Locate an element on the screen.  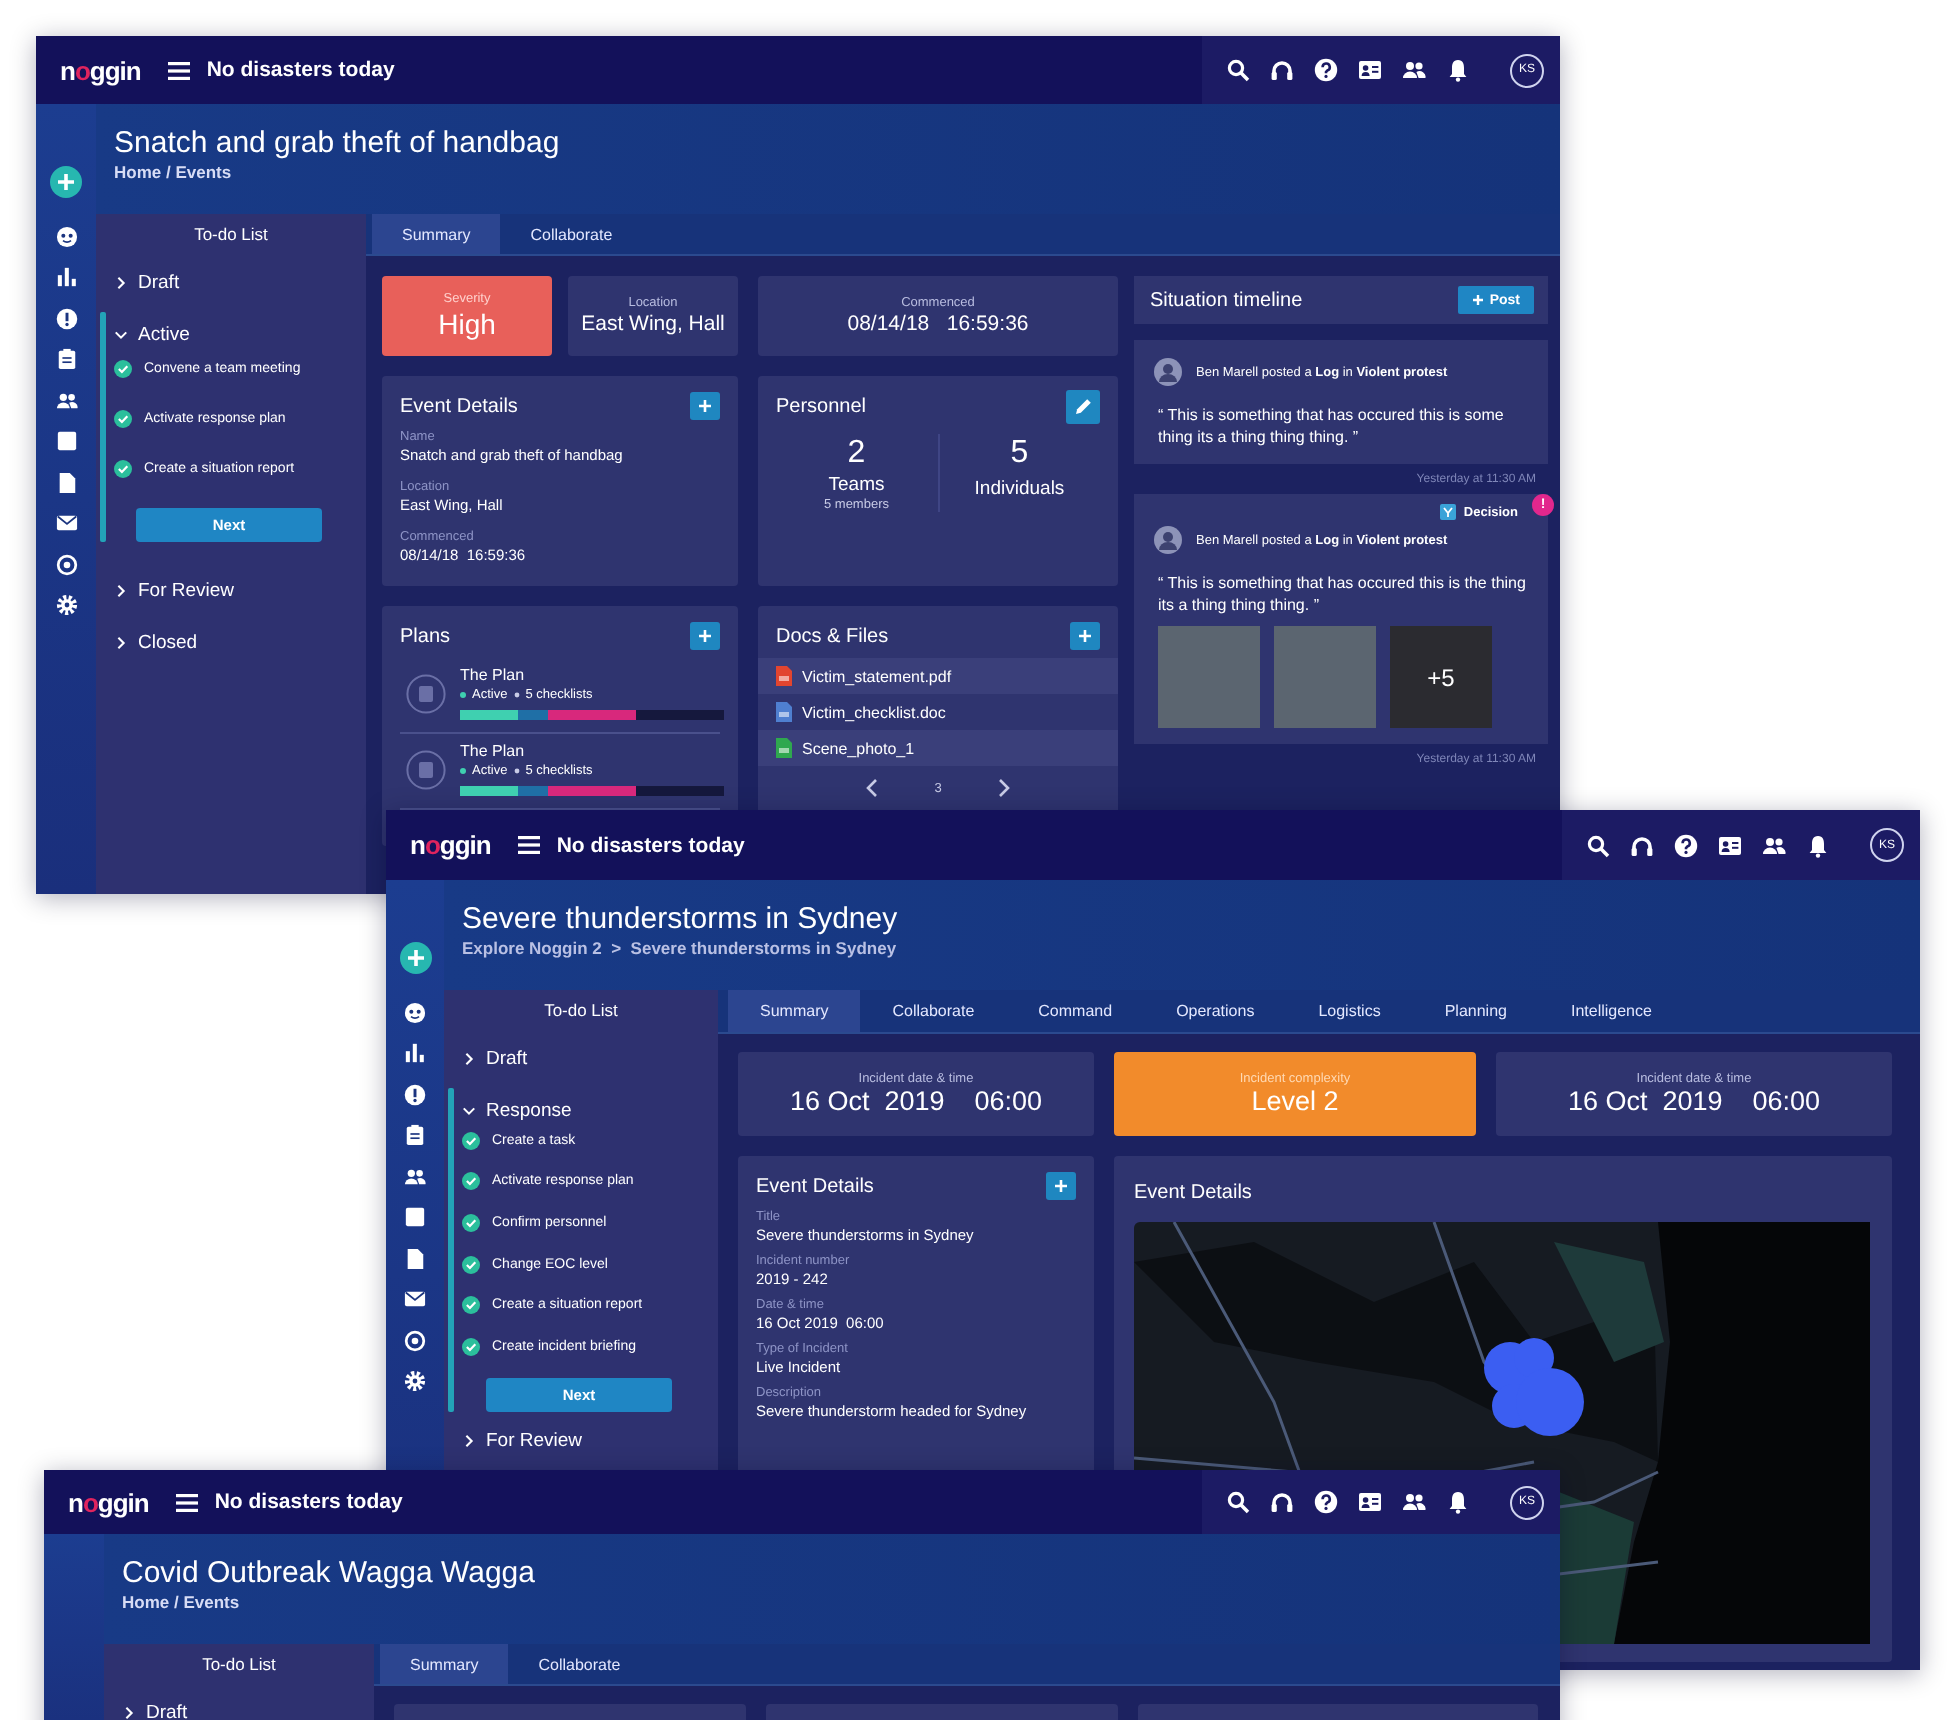
count: 2 is located at coordinates (856, 454).